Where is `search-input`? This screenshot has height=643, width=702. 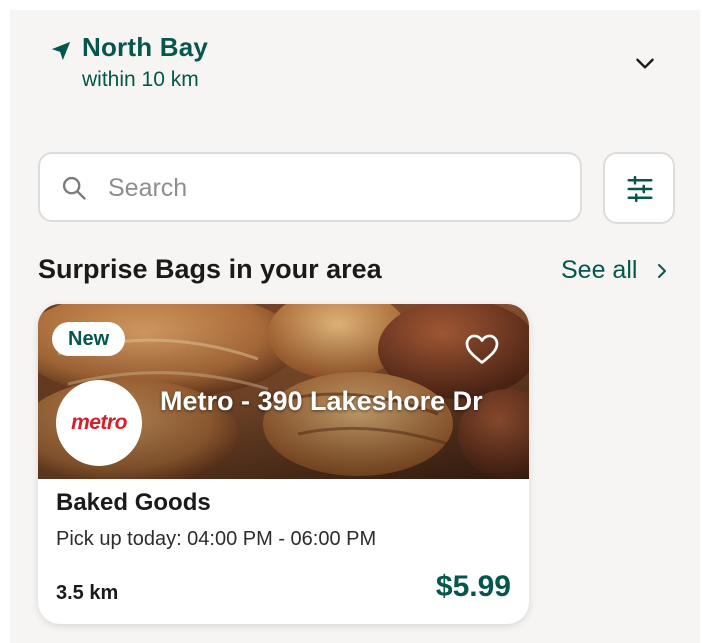 search-input is located at coordinates (328, 188).